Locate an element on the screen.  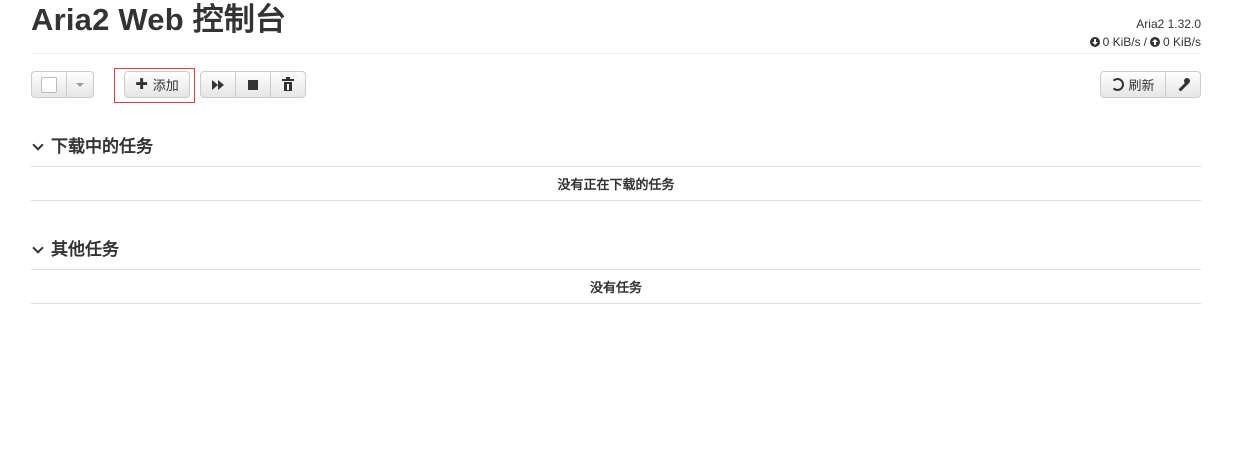
settings-button is located at coordinates (1183, 84).